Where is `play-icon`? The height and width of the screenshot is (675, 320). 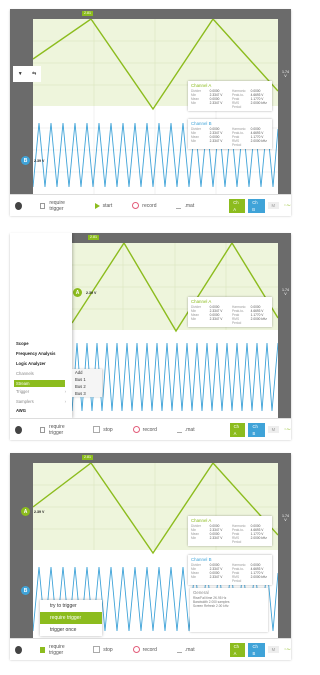
play-icon is located at coordinates (97, 205).